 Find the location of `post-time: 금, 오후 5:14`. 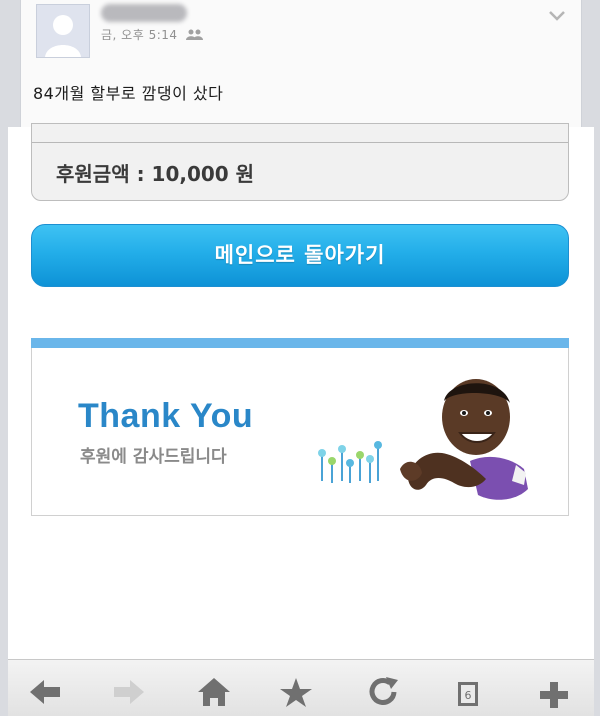

post-time: 금, 오후 5:14 is located at coordinates (139, 35).